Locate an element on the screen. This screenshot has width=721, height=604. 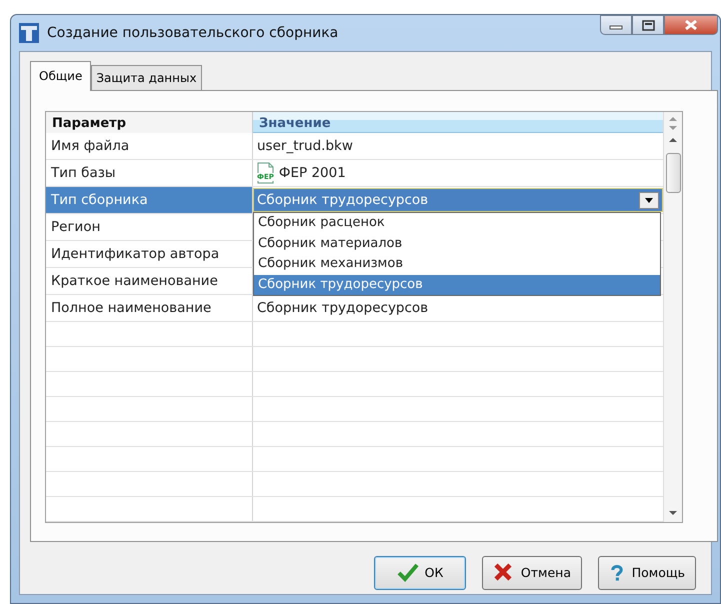
tab: Защита данных is located at coordinates (146, 77).